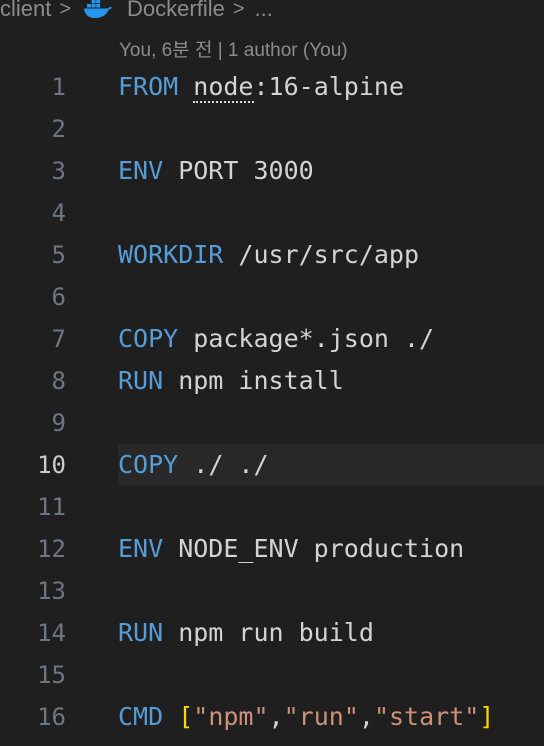 This screenshot has width=544, height=746. I want to click on code-argument: npm run build, so click(268, 632).